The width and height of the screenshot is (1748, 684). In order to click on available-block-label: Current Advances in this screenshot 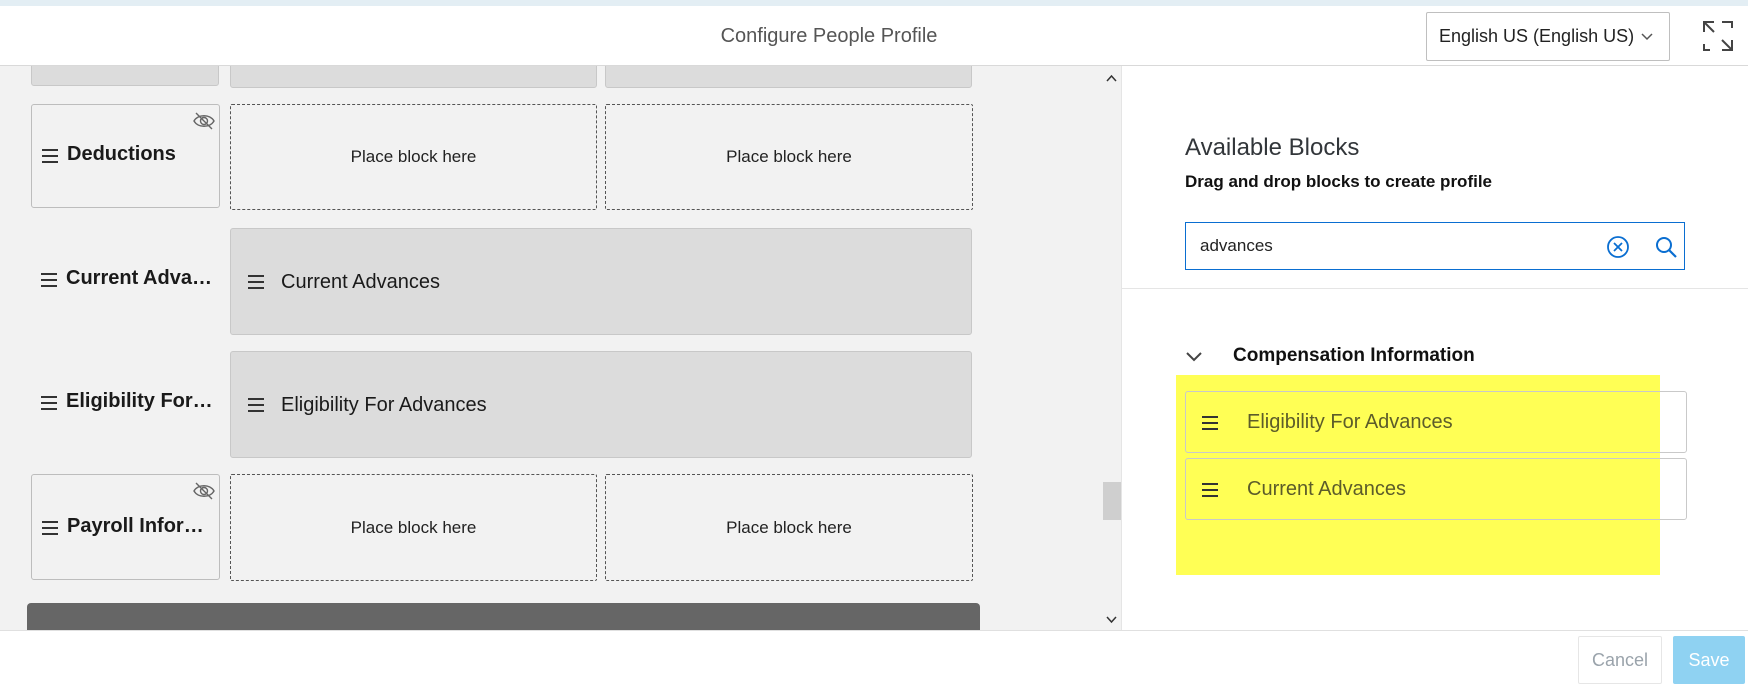, I will do `click(1326, 489)`.